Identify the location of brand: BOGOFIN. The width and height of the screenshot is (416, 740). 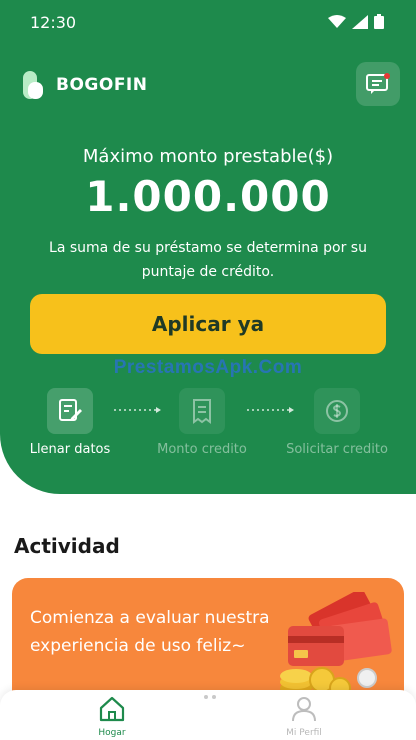
(84, 85).